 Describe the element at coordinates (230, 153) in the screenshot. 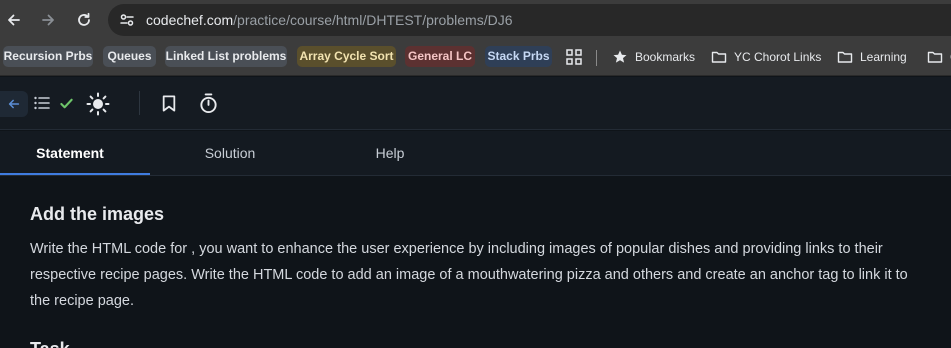

I see `tab-solution: Solution` at that location.